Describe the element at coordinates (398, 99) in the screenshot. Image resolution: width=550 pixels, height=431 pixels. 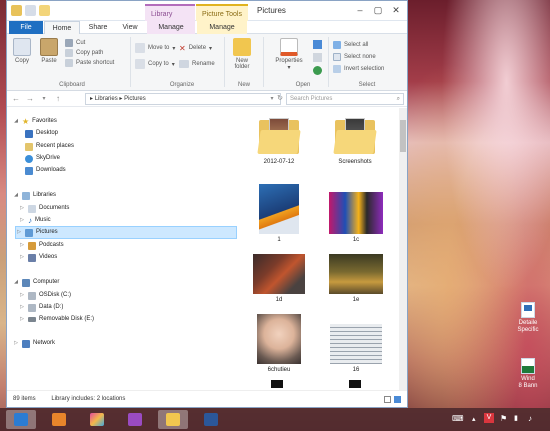
I see `search-icon: ⌕` at that location.